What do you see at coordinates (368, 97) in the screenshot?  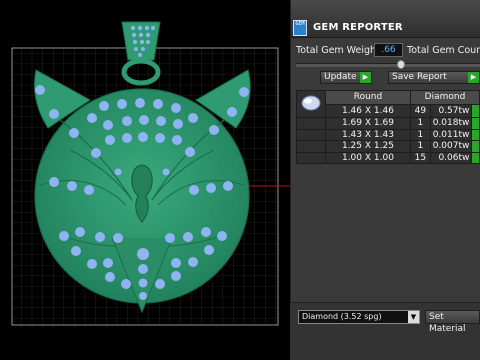 I see `column-header-shape: Round` at bounding box center [368, 97].